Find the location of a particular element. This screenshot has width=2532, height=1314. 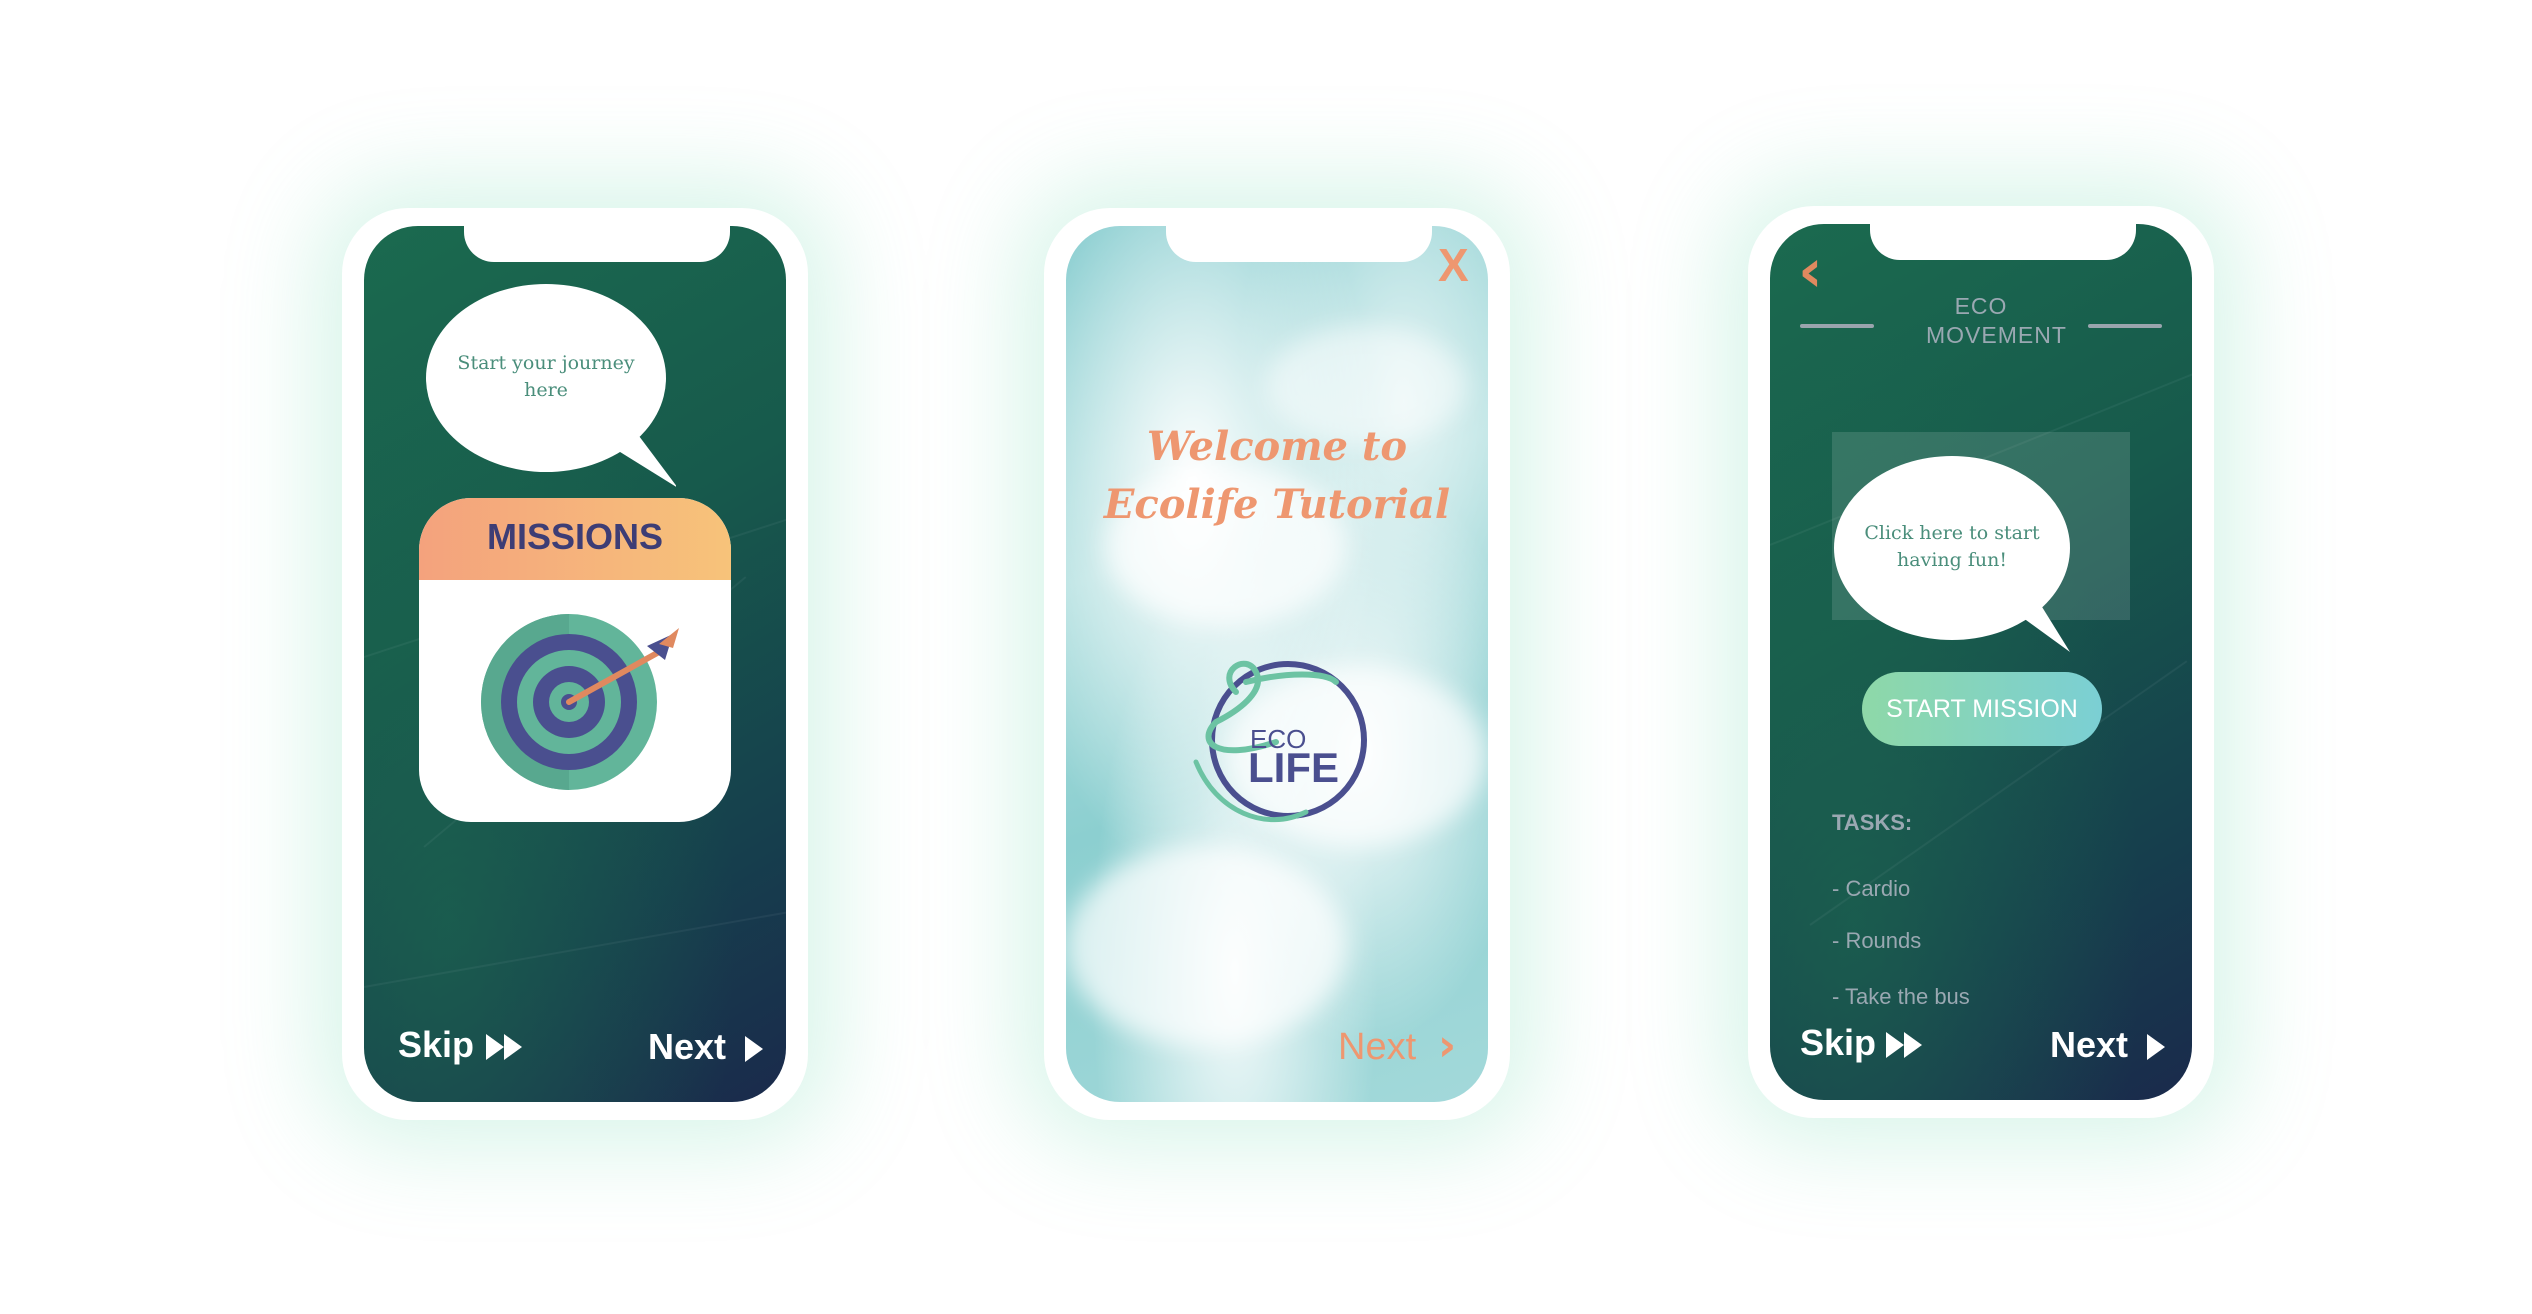

ecolife-logo: ECO LIFE is located at coordinates (1276, 732).